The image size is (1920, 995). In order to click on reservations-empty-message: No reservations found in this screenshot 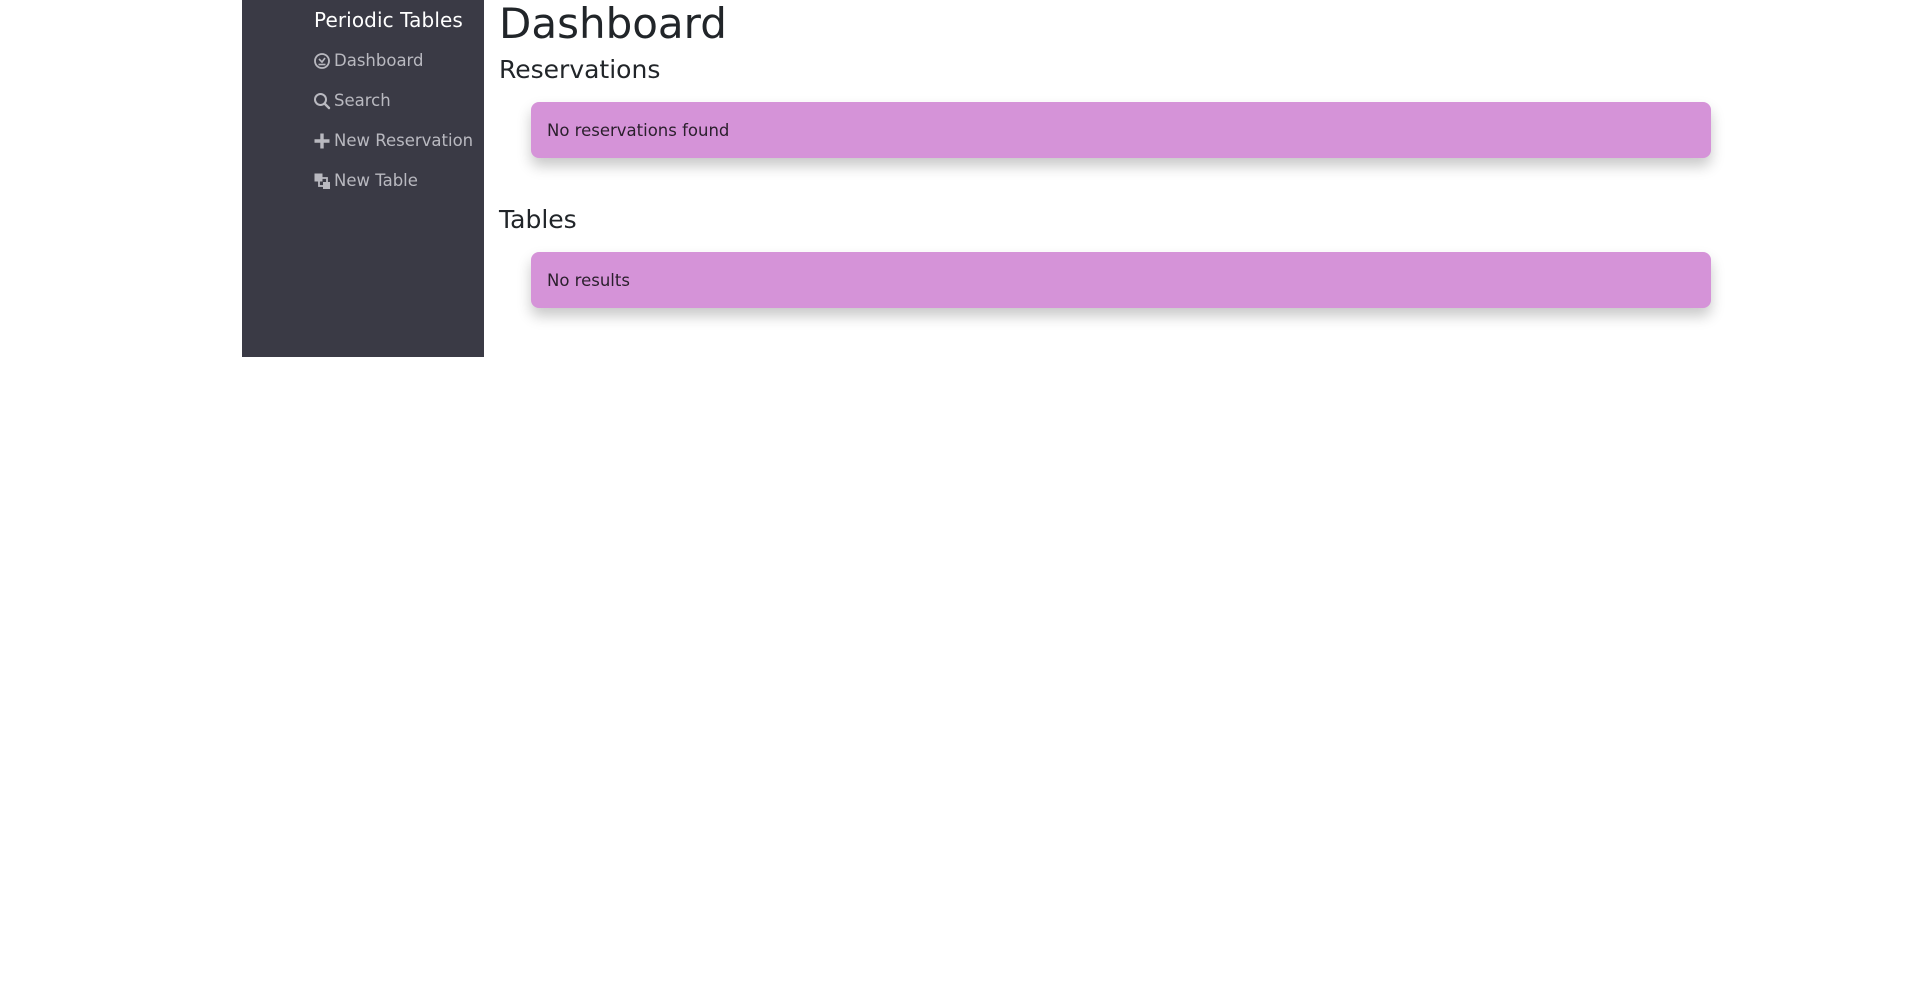, I will do `click(638, 130)`.